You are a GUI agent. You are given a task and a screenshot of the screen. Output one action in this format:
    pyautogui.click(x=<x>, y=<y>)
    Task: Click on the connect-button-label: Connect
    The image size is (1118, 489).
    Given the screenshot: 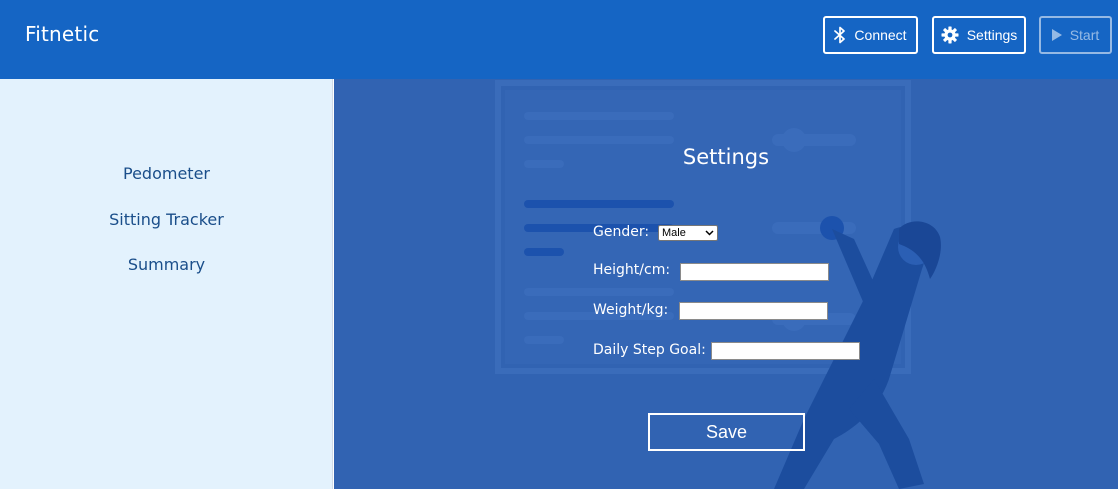 What is the action you would take?
    pyautogui.click(x=880, y=35)
    